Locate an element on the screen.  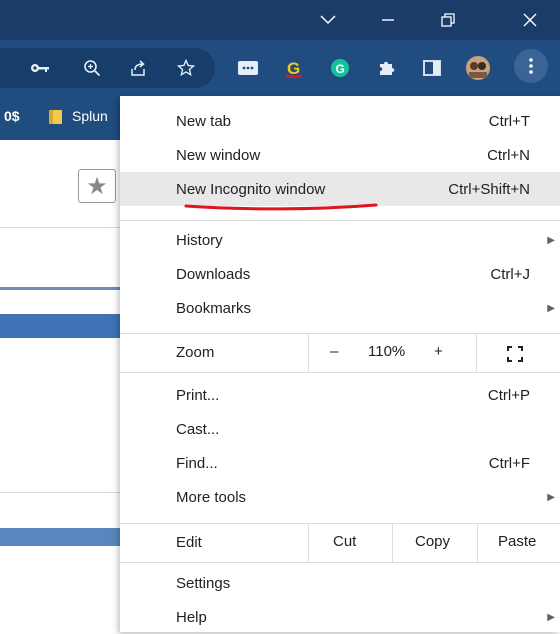
bookmark-star-icon is located at coordinates (186, 68).